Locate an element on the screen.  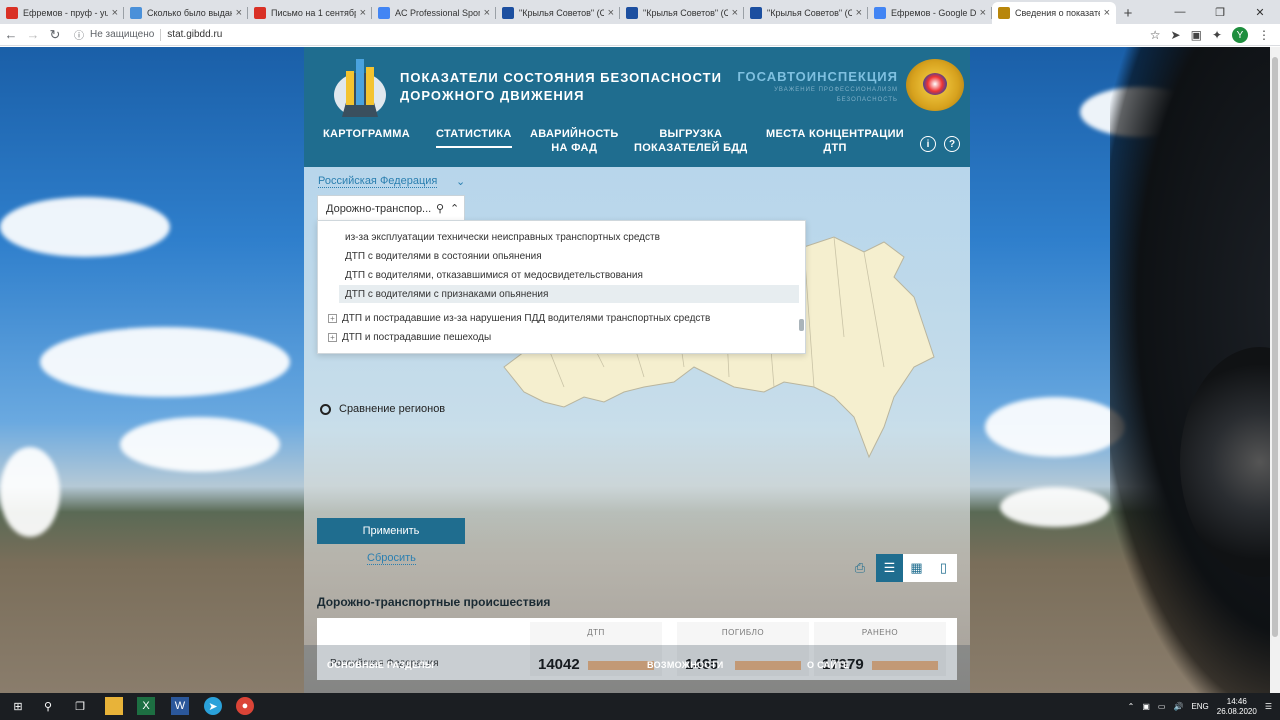
table-view-icon: ▦ is located at coordinates (916, 568).